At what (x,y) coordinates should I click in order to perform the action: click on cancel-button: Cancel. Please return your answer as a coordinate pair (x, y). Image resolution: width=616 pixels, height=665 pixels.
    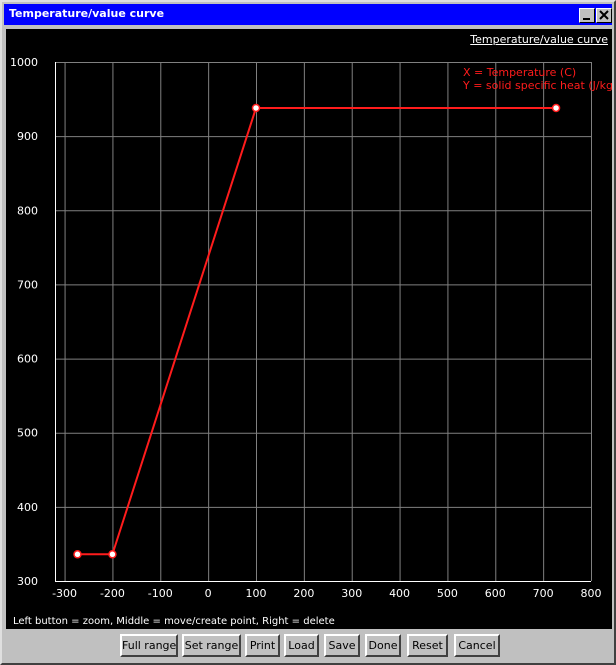
    Looking at the image, I should click on (477, 645).